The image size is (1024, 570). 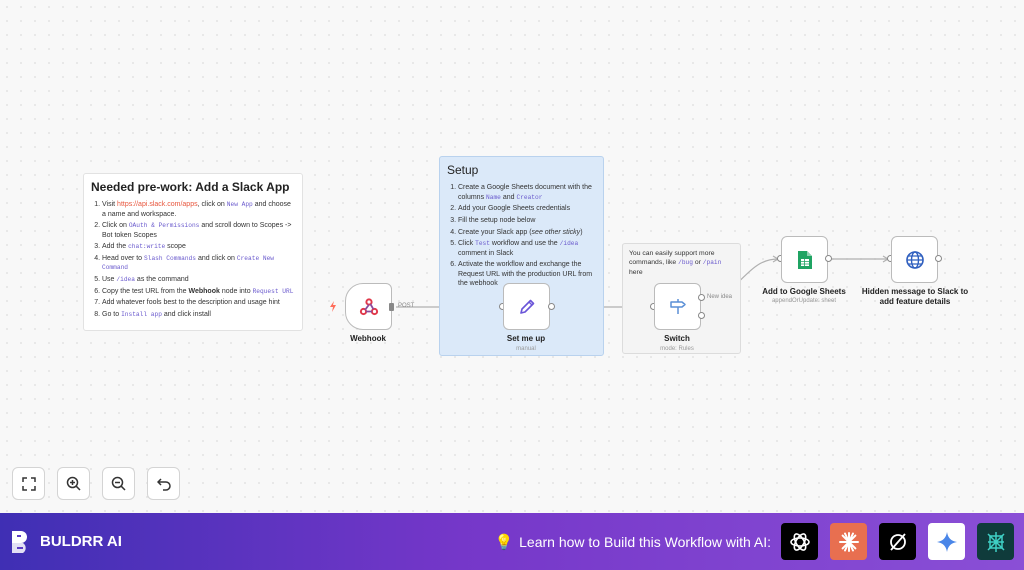 I want to click on claude-icon, so click(x=848, y=541).